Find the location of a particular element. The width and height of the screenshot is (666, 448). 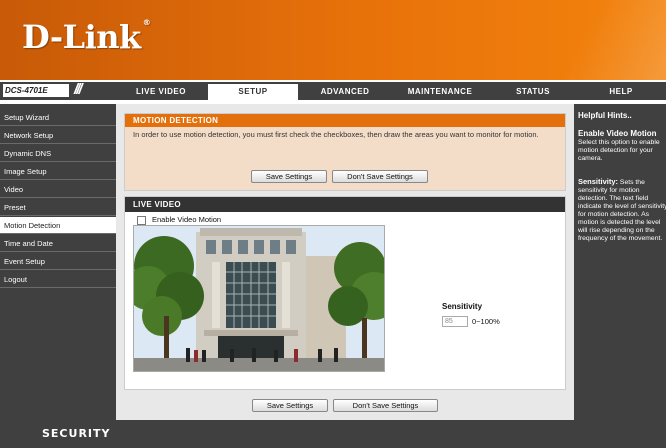

tab-advanced: ADVANCED is located at coordinates (345, 92).